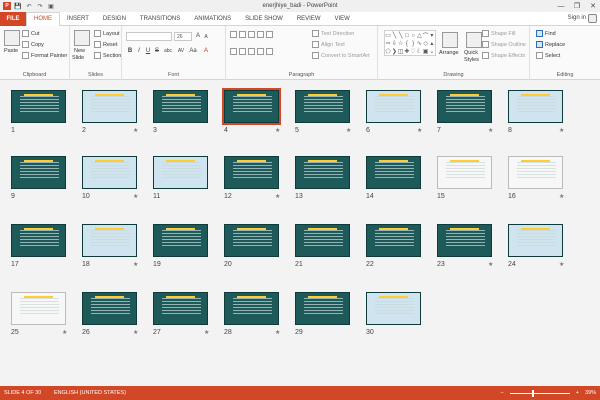 The width and height of the screenshot is (600, 400). I want to click on cut-button: Cut, so click(31, 33).